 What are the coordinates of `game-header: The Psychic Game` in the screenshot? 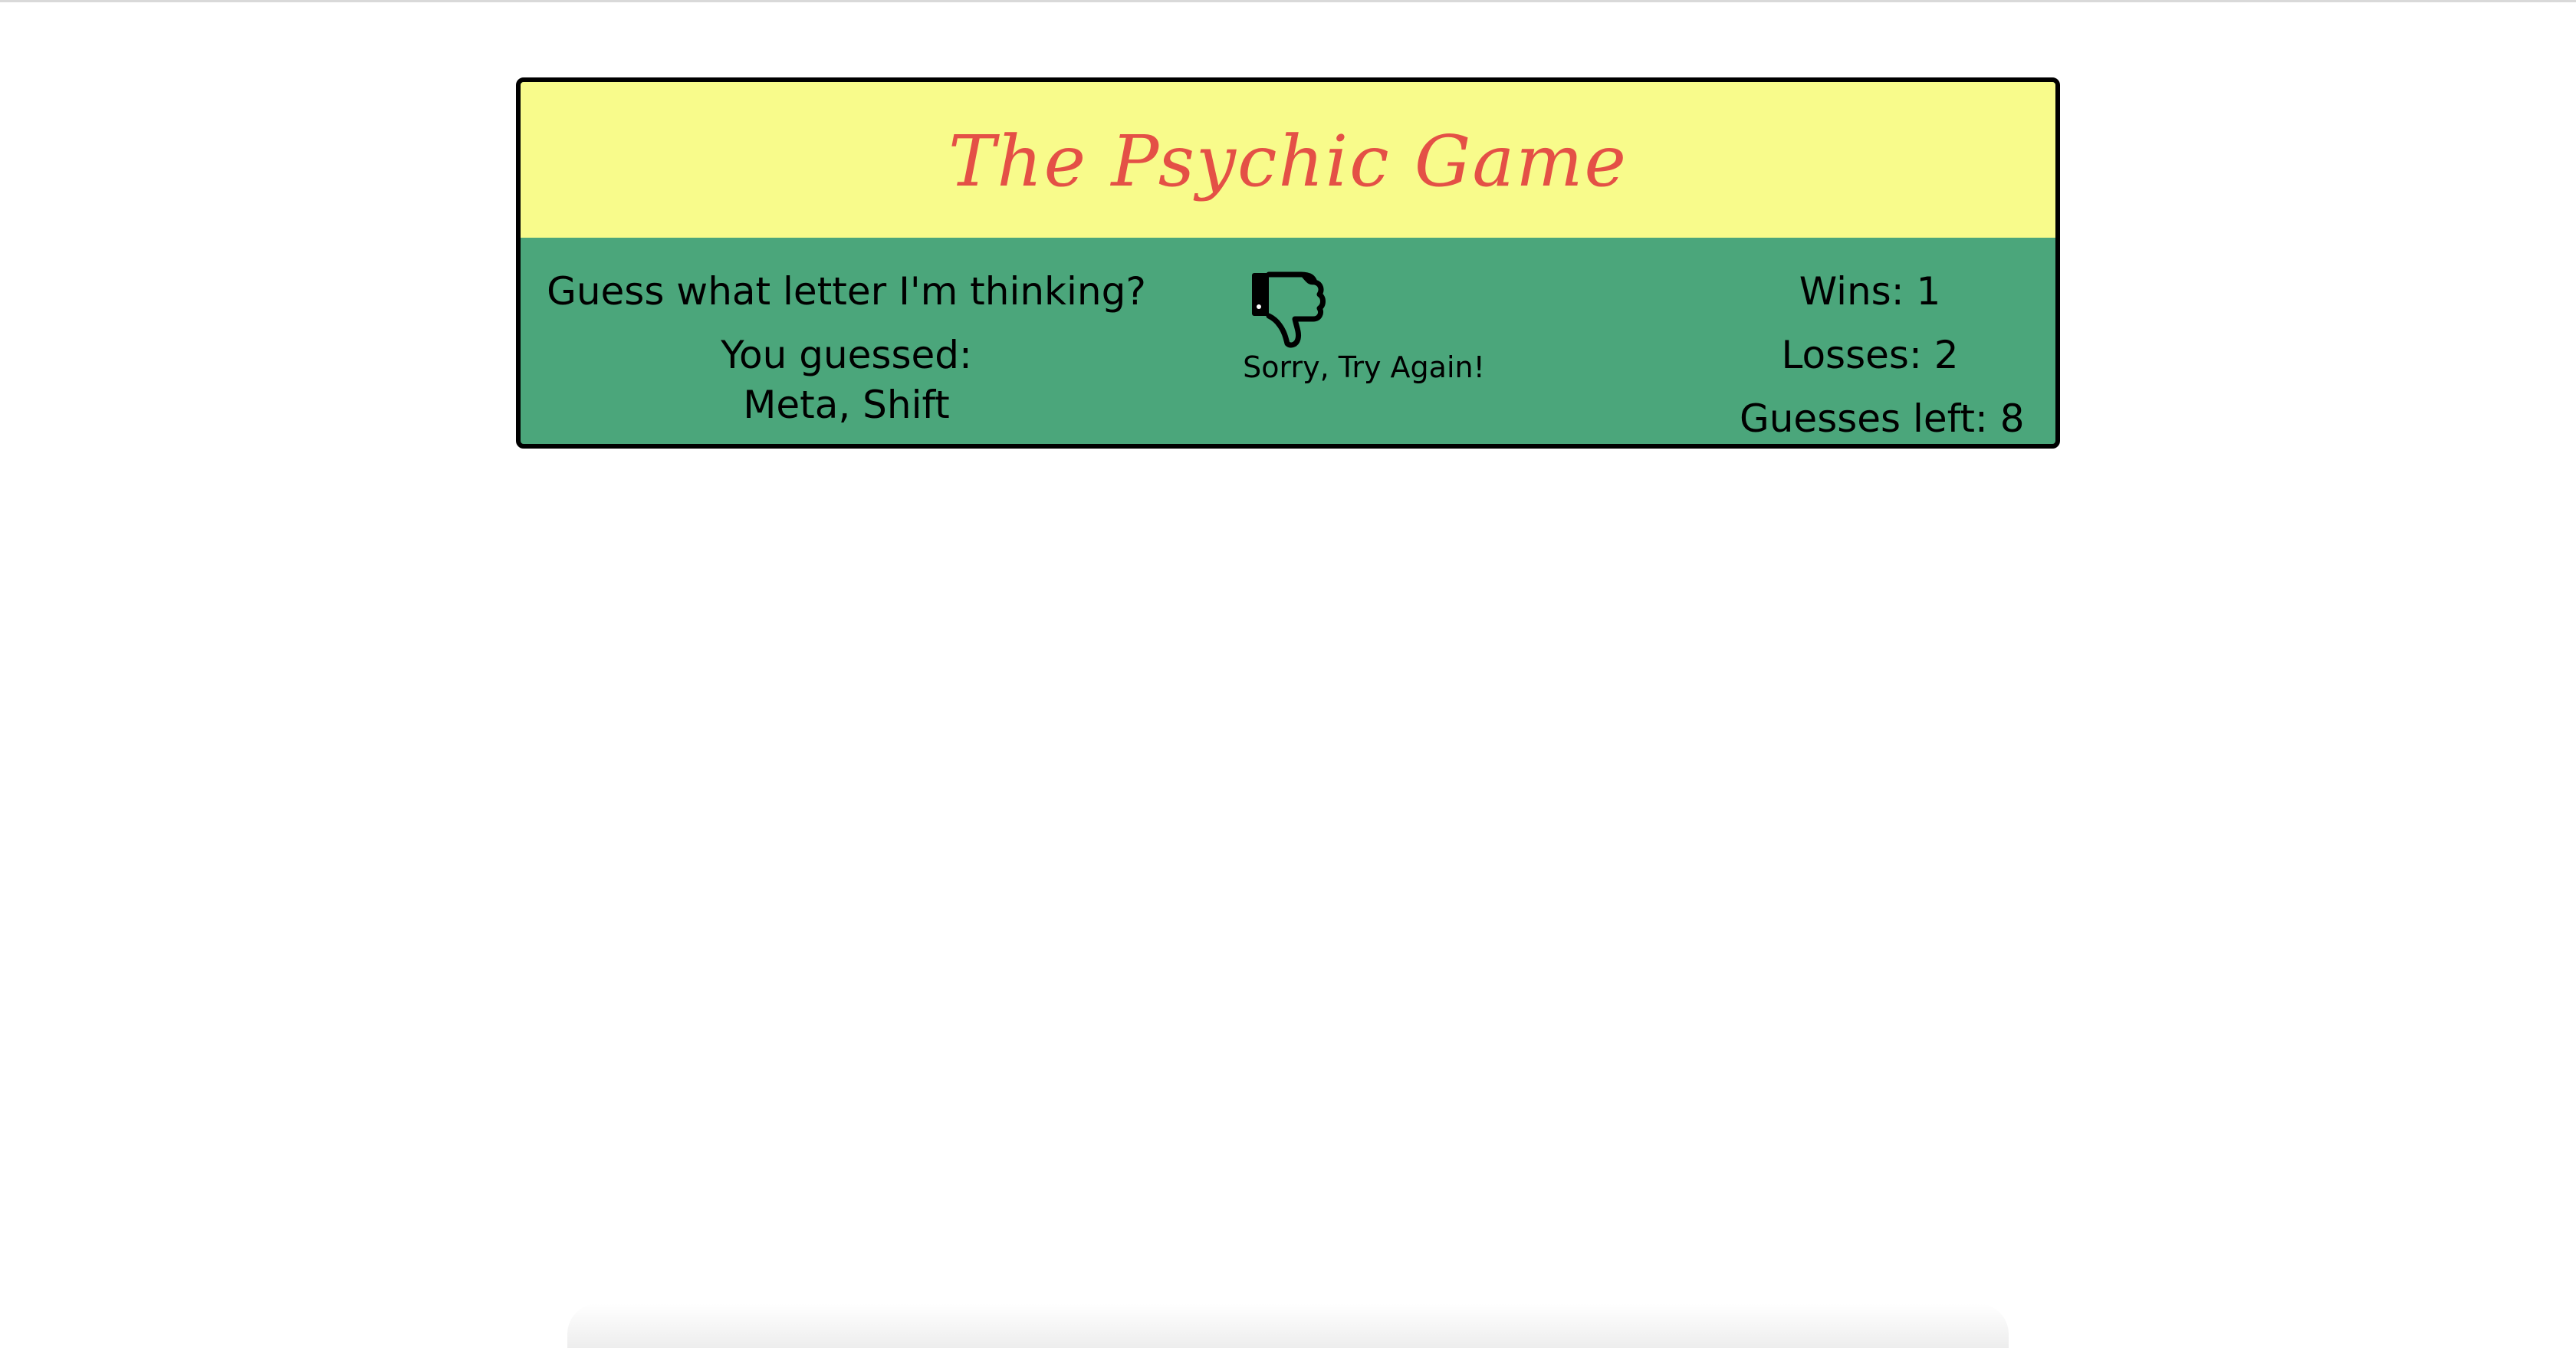 It's located at (1288, 160).